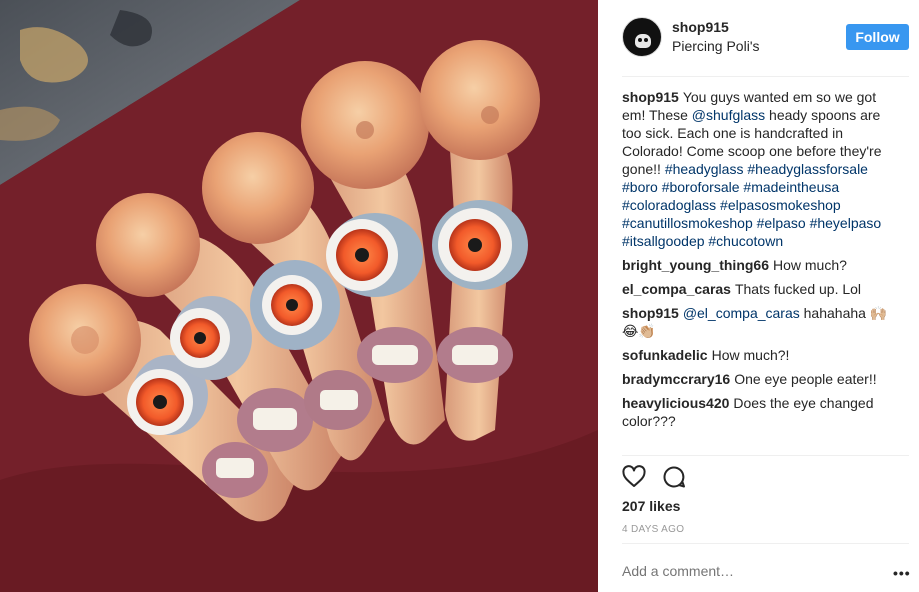 This screenshot has width=919, height=592. Describe the element at coordinates (747, 571) in the screenshot. I see `add-comment-input` at that location.